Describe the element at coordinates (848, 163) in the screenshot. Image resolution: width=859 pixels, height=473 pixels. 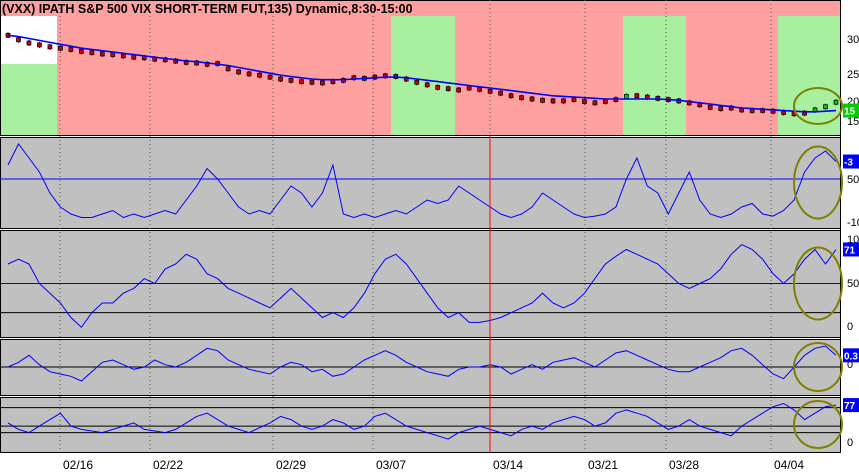
I see `last-value-label: -3` at that location.